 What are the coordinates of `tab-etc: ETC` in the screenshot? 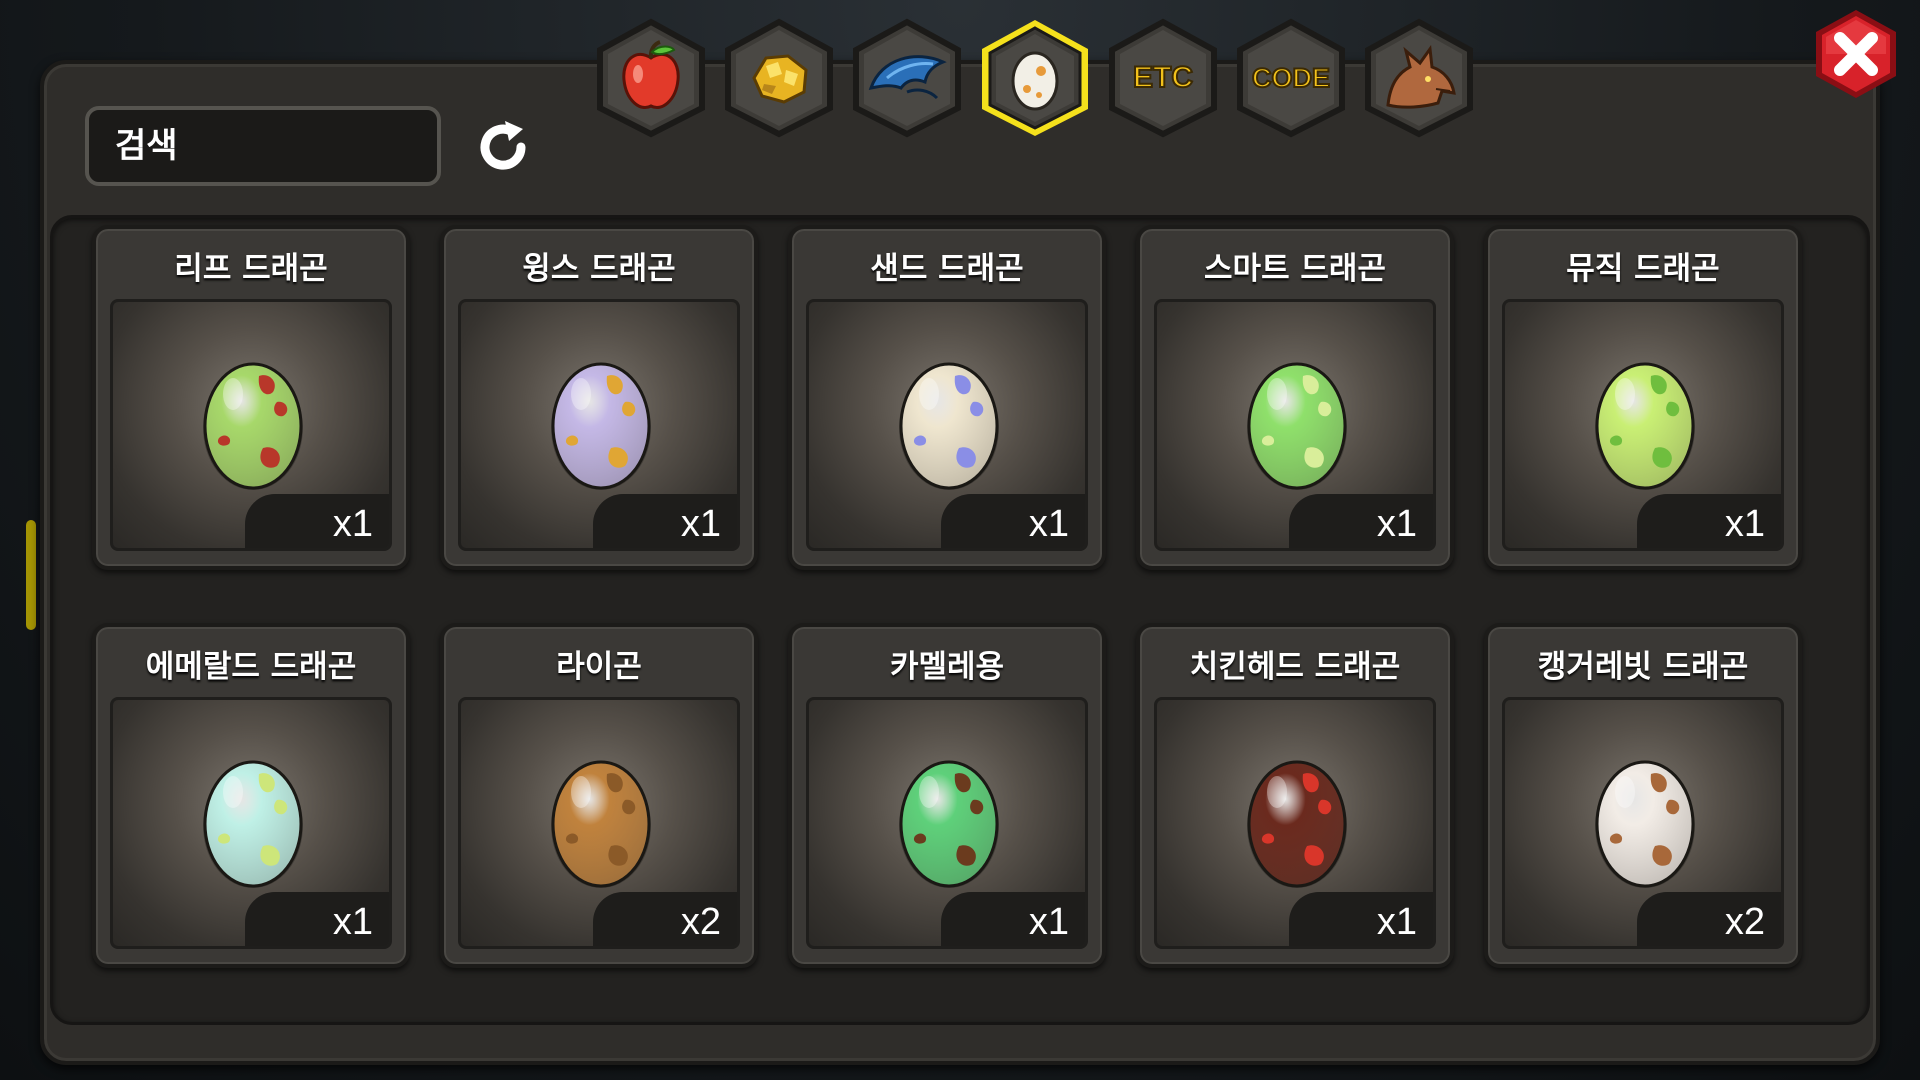 It's located at (1163, 78).